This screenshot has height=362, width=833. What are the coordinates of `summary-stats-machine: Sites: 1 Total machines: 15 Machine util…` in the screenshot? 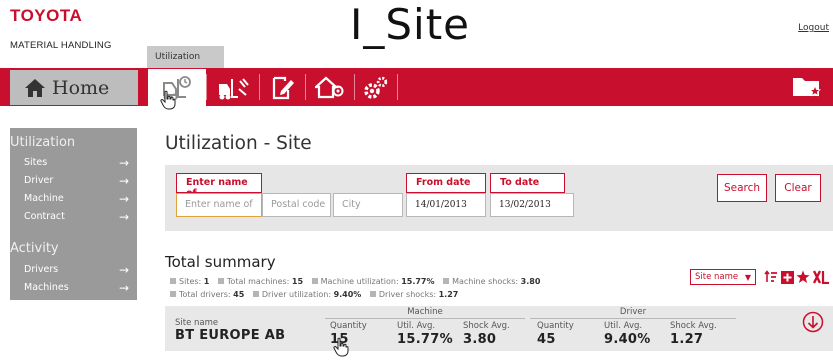 It's located at (355, 281).